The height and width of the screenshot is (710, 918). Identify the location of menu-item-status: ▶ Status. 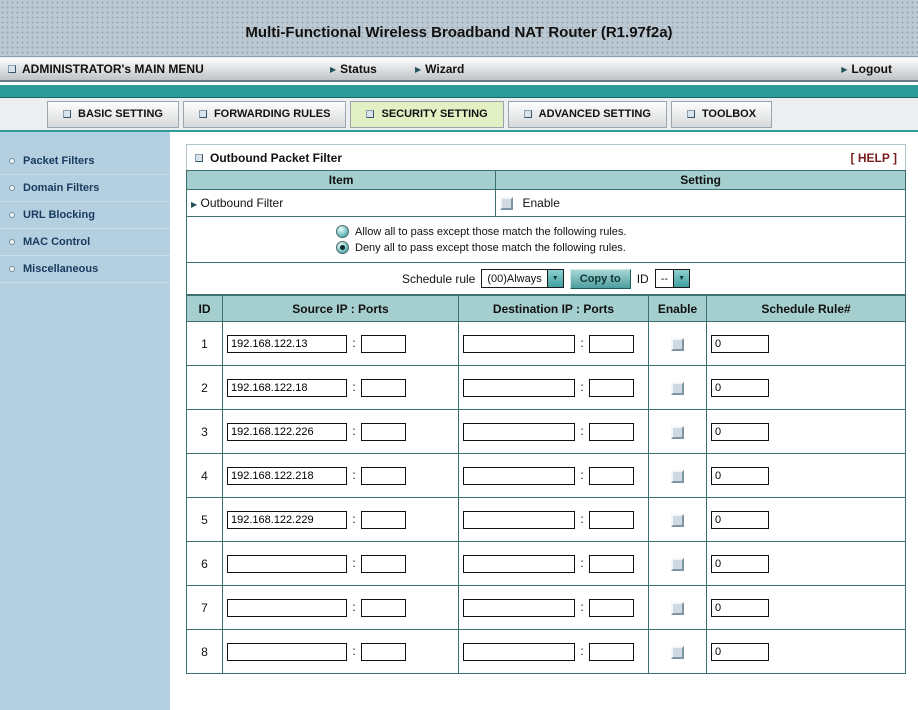
(353, 69).